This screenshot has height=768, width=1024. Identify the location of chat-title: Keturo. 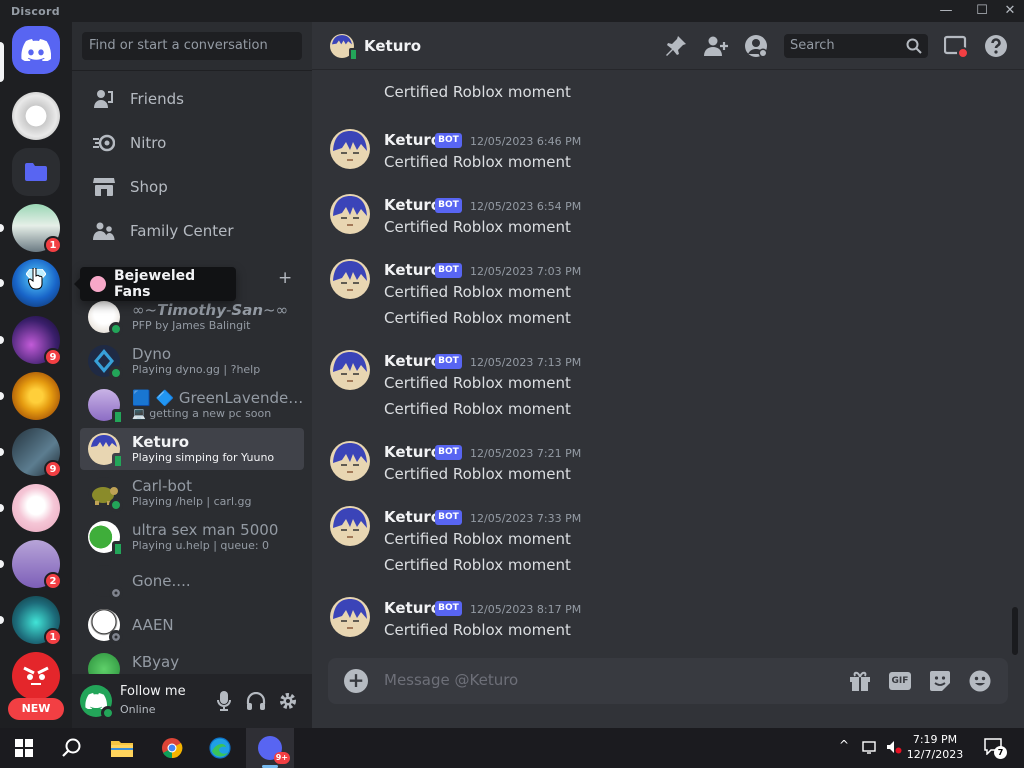
(393, 46).